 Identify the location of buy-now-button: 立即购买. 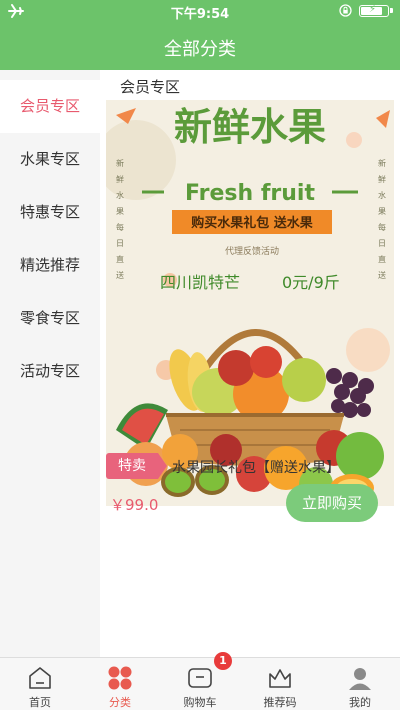
(332, 503).